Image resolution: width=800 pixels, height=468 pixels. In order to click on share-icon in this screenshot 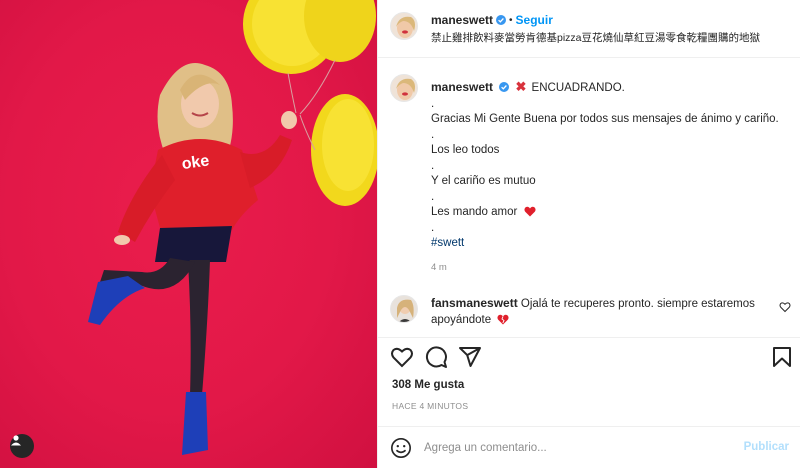, I will do `click(470, 357)`.